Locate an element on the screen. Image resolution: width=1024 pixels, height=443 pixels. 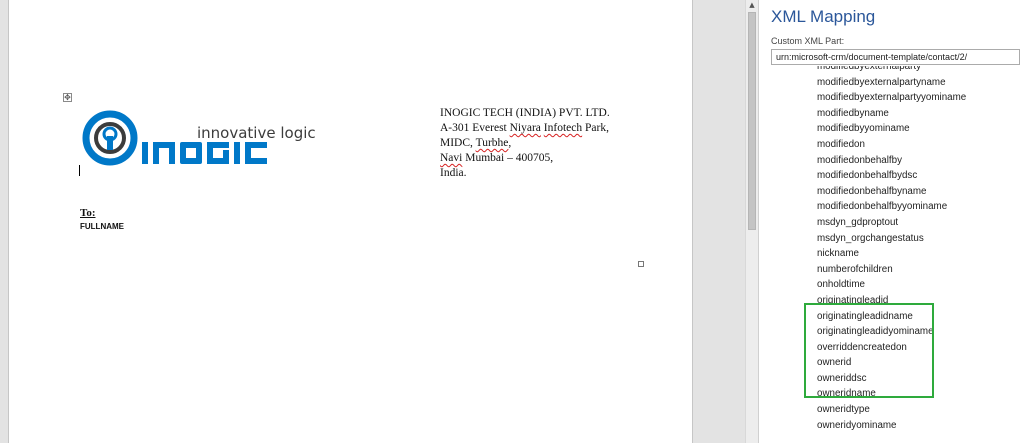
xml-tree-node: modifiedonbehalfbyyominame is located at coordinates (890, 207).